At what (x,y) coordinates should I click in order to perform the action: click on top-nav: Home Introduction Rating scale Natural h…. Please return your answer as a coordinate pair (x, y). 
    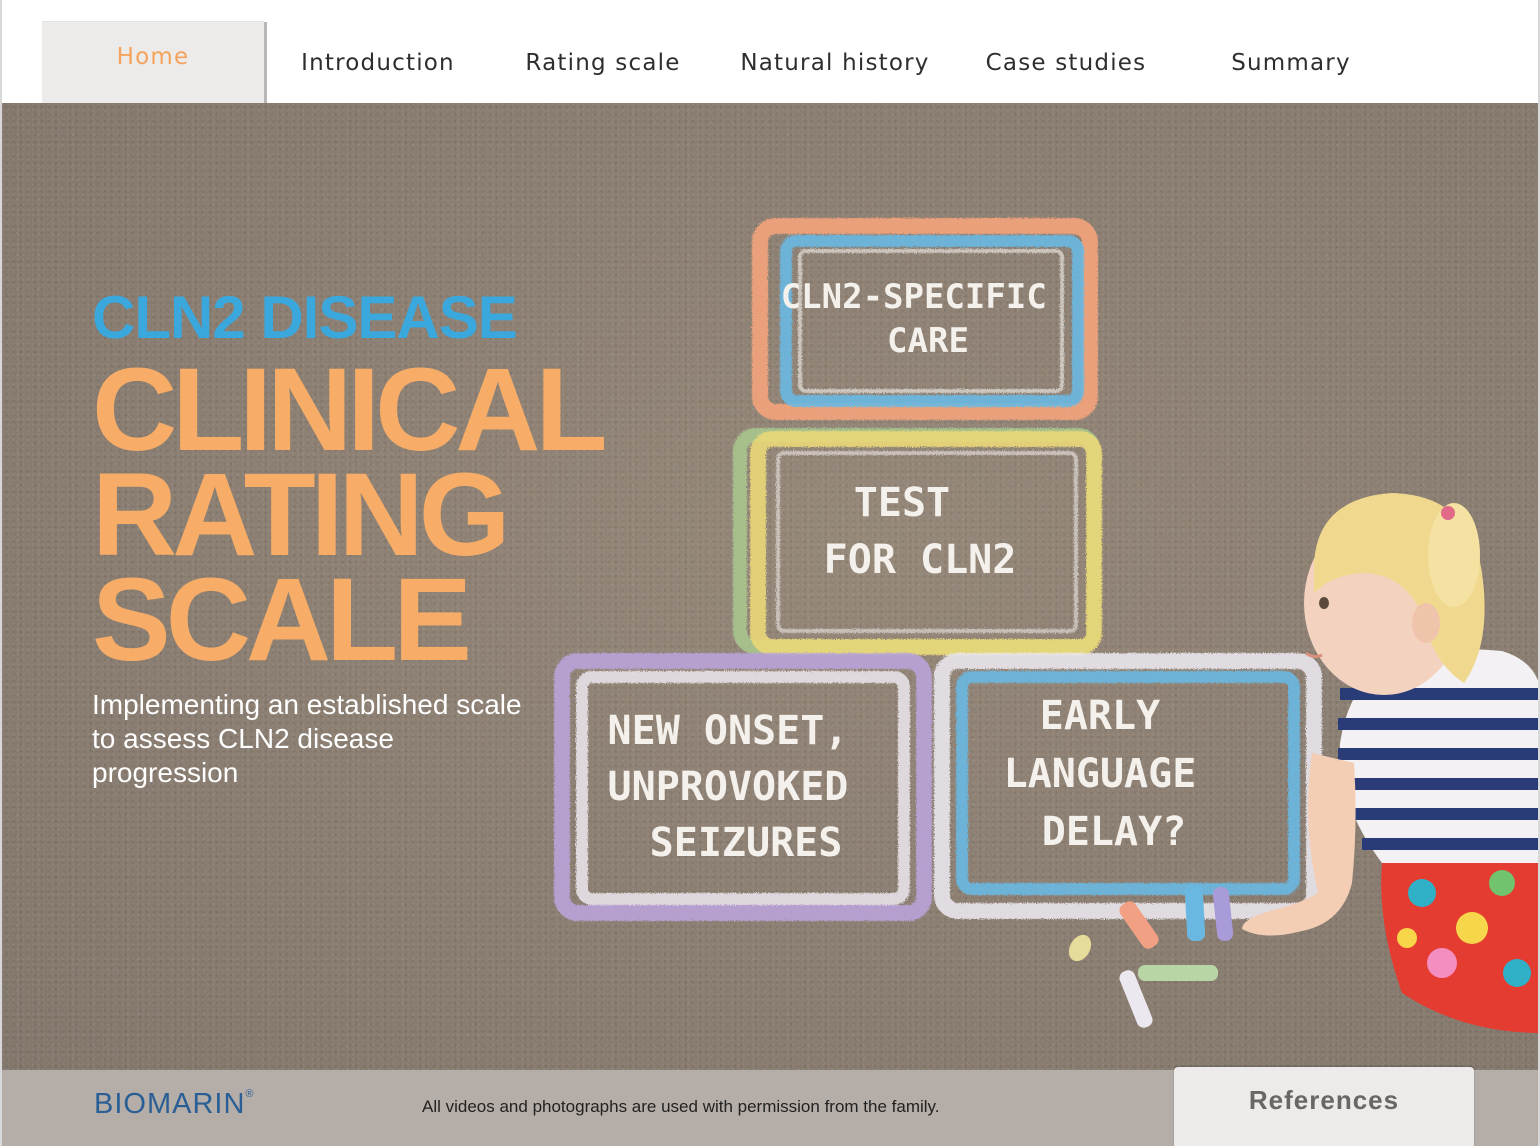
    Looking at the image, I should click on (770, 51).